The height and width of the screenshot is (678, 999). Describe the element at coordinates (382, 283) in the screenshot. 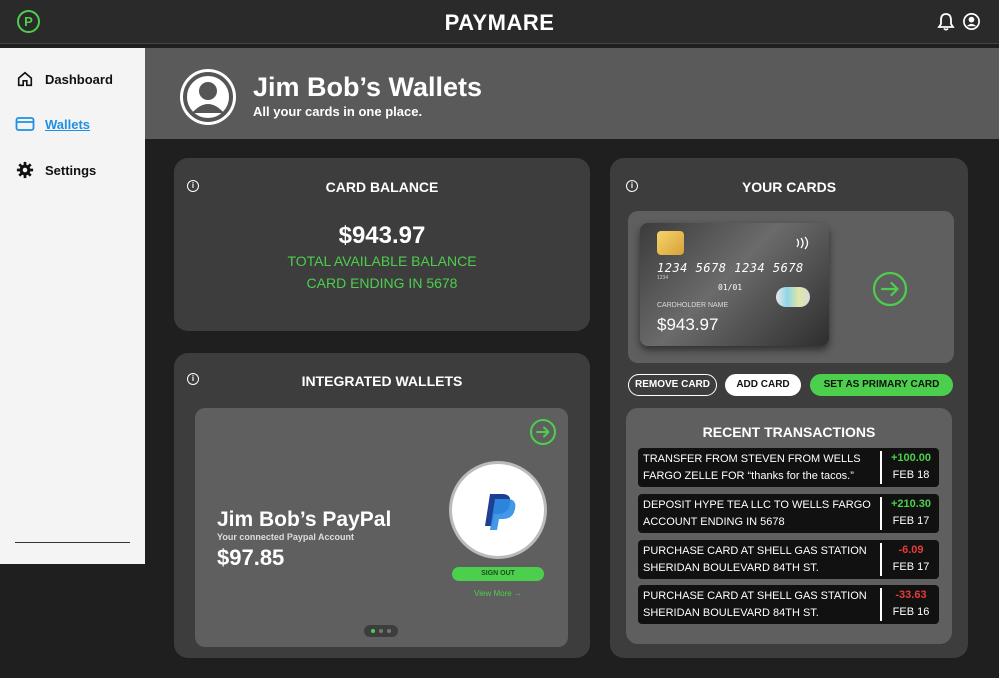

I see `card-ending-label: CARD ENDING IN 5678` at that location.